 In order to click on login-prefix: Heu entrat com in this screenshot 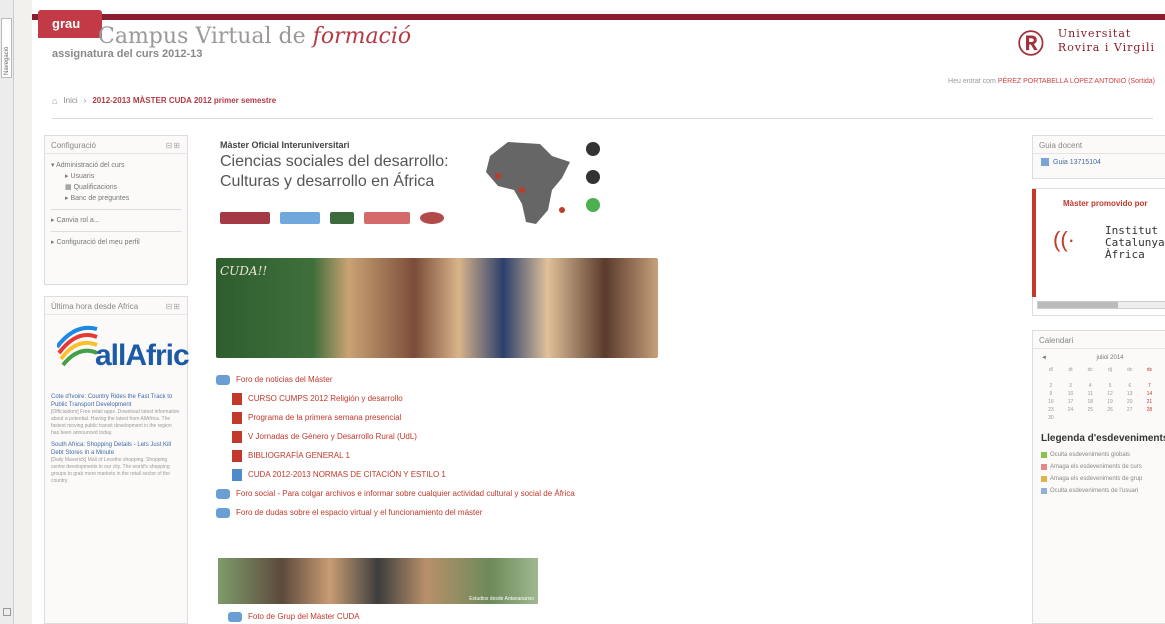, I will do `click(972, 81)`.